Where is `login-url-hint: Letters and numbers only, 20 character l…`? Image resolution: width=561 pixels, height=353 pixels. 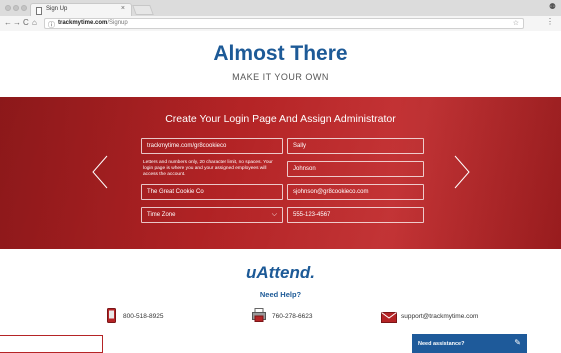
login-url-hint: Letters and numbers only, 20 character l… is located at coordinates (208, 168).